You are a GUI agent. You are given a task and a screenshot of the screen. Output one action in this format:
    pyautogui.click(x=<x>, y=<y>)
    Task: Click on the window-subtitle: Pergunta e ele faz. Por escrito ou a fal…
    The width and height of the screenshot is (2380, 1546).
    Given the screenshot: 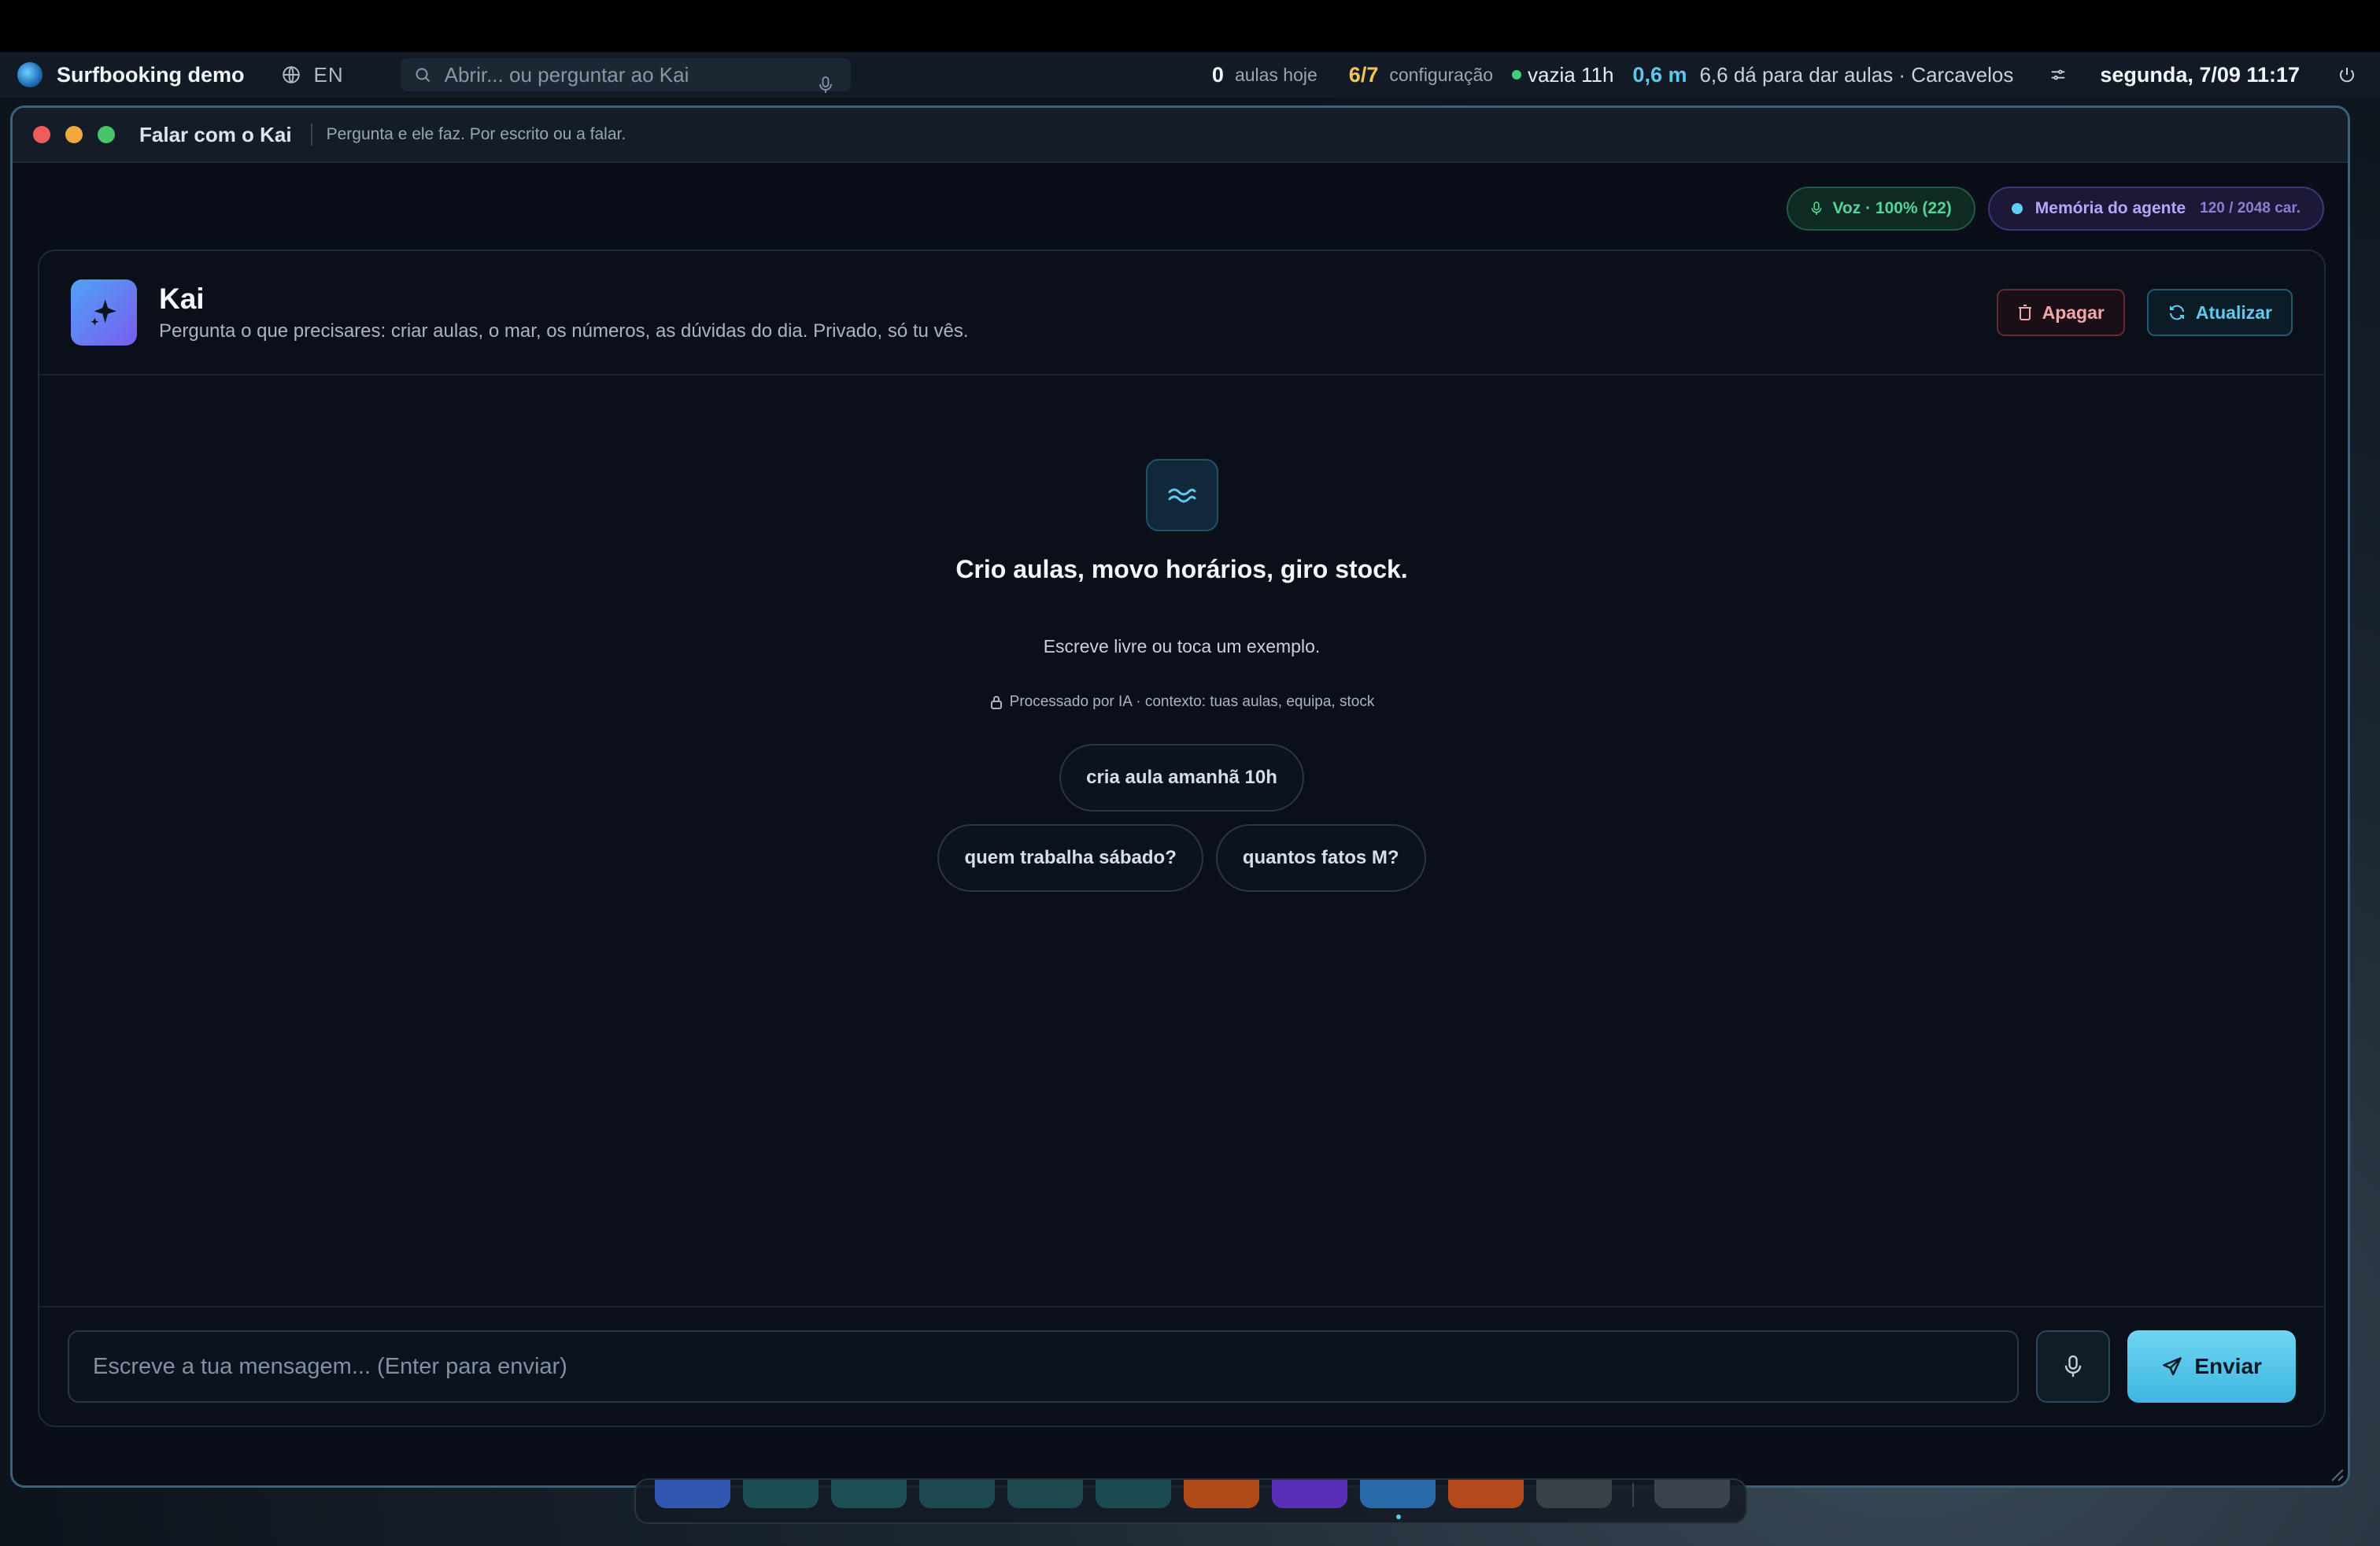 What is the action you would take?
    pyautogui.click(x=476, y=134)
    